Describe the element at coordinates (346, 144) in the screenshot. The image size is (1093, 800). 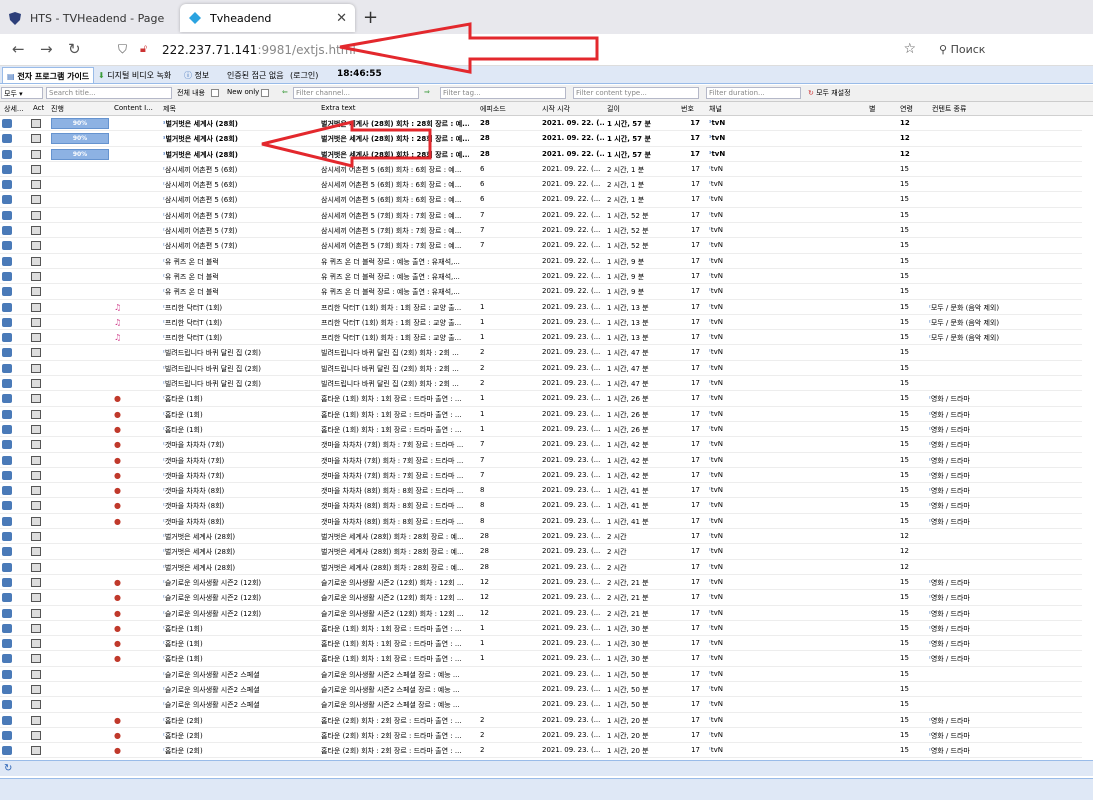
I see `annotation-arrow-rows` at that location.